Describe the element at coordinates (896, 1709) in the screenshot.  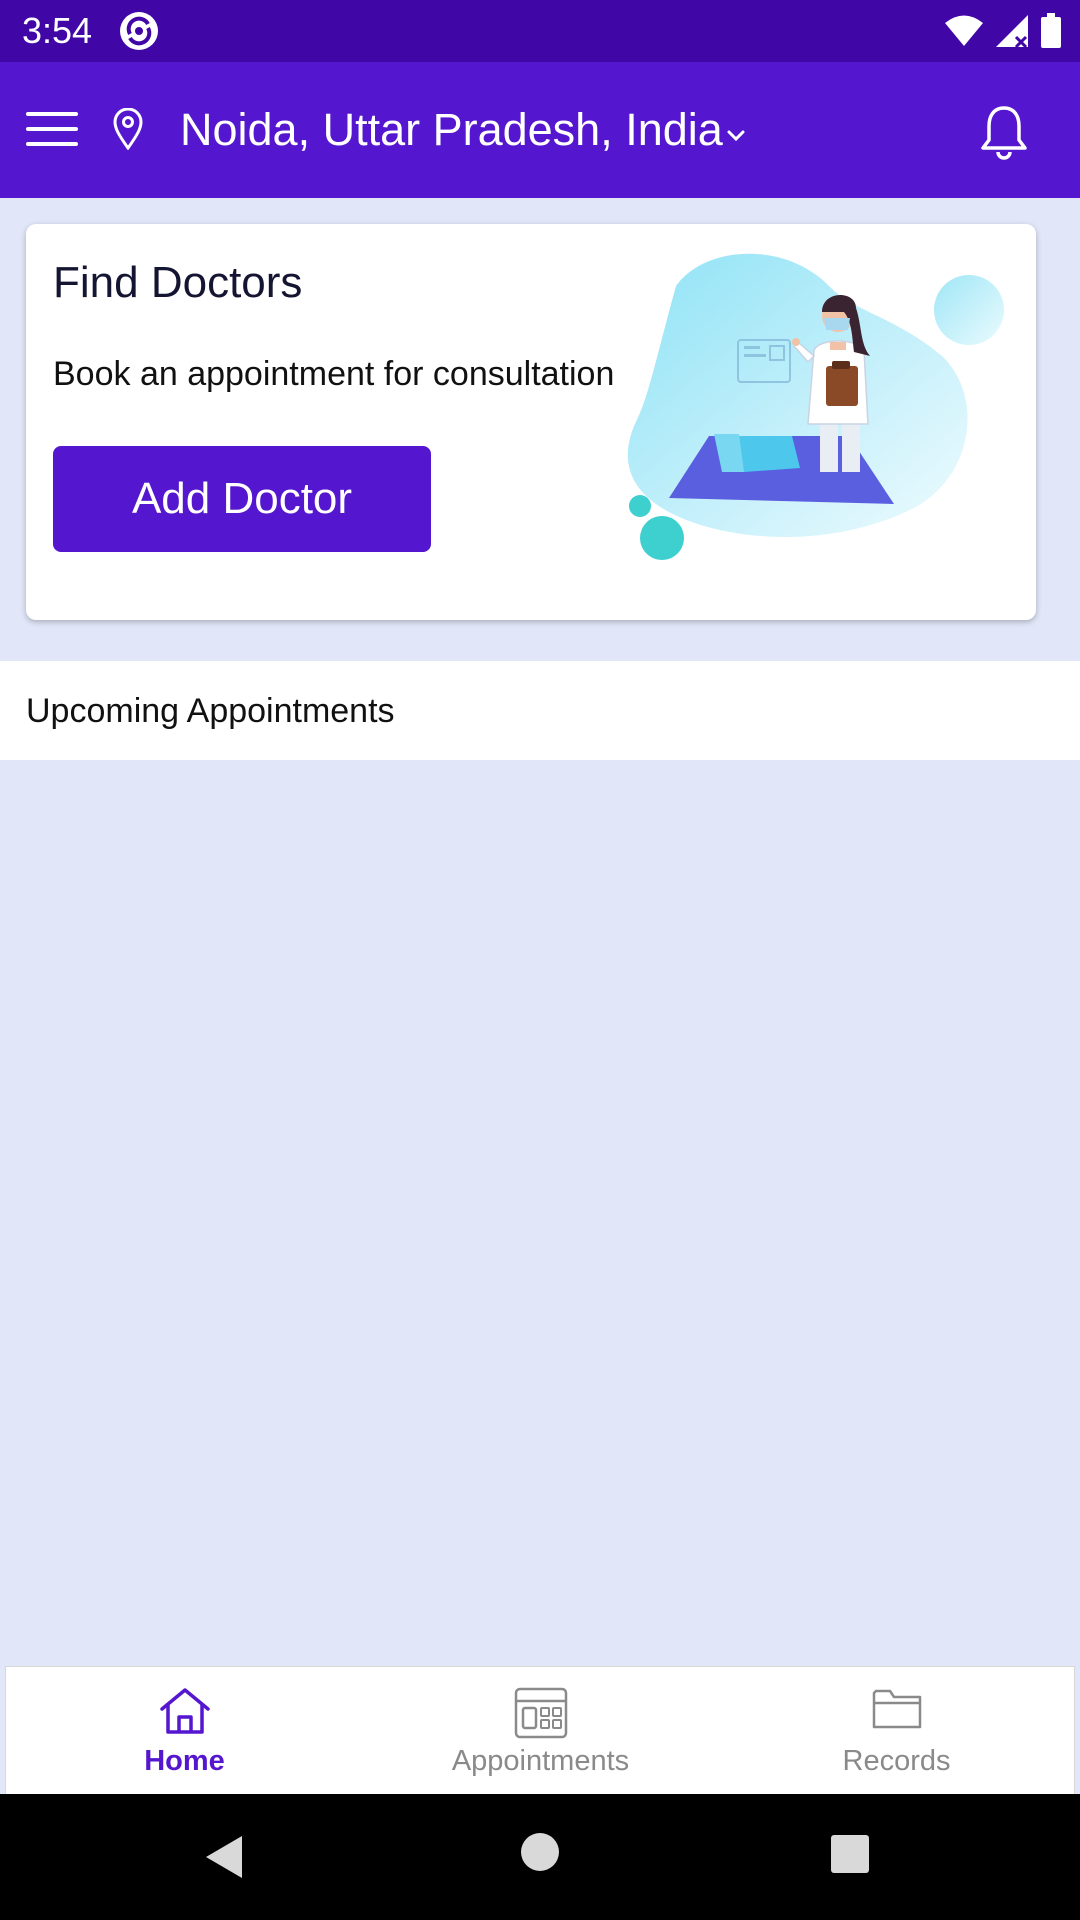
I see `folder-icon` at that location.